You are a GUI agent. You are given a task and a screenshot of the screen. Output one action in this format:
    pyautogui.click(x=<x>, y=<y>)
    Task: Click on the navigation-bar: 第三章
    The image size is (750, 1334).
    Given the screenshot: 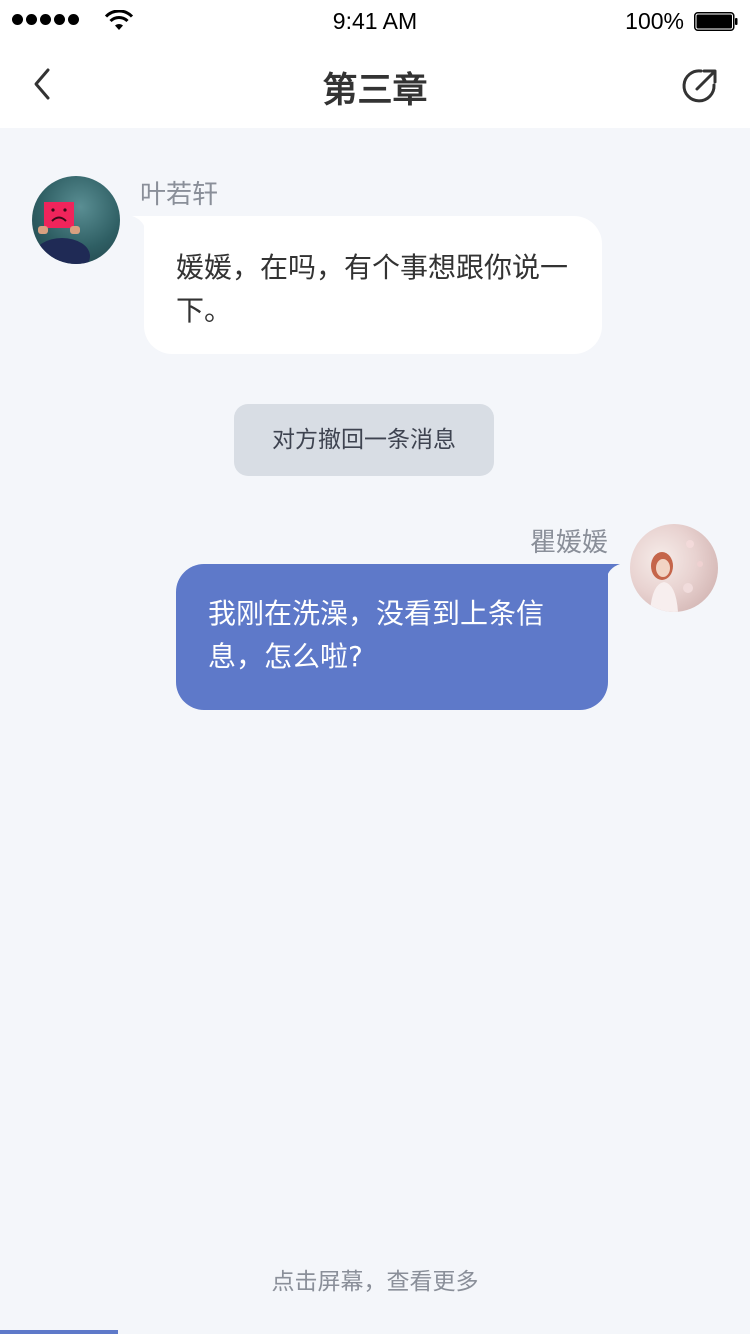 What is the action you would take?
    pyautogui.click(x=375, y=86)
    